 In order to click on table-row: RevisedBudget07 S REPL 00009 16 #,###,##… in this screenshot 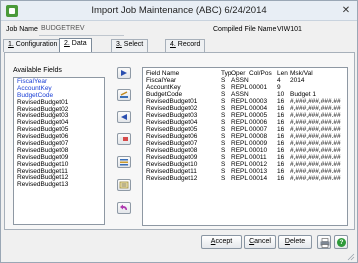, I will do `click(245, 143)`.